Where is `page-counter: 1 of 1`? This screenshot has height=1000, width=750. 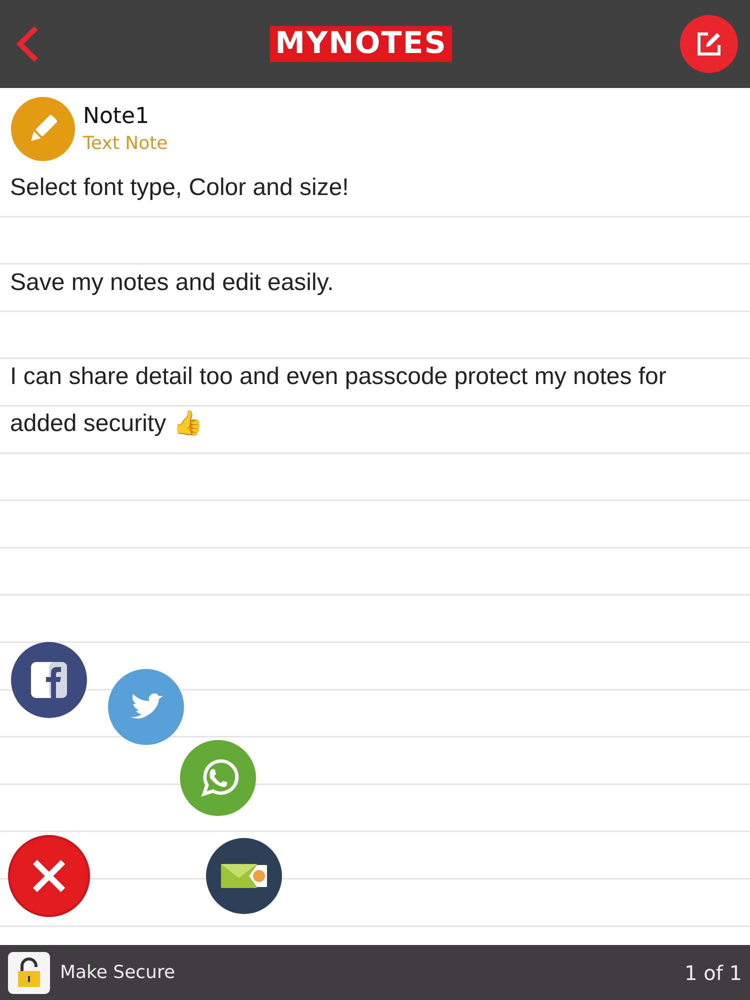
page-counter: 1 of 1 is located at coordinates (713, 972).